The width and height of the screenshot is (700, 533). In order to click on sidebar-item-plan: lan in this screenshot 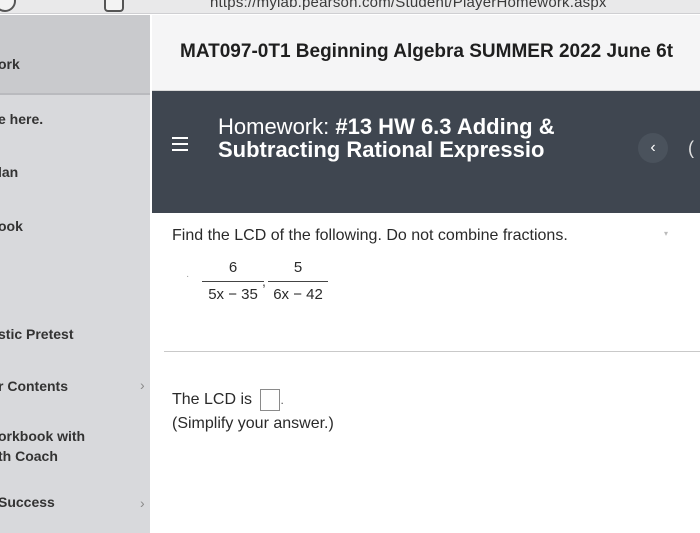, I will do `click(9, 172)`.